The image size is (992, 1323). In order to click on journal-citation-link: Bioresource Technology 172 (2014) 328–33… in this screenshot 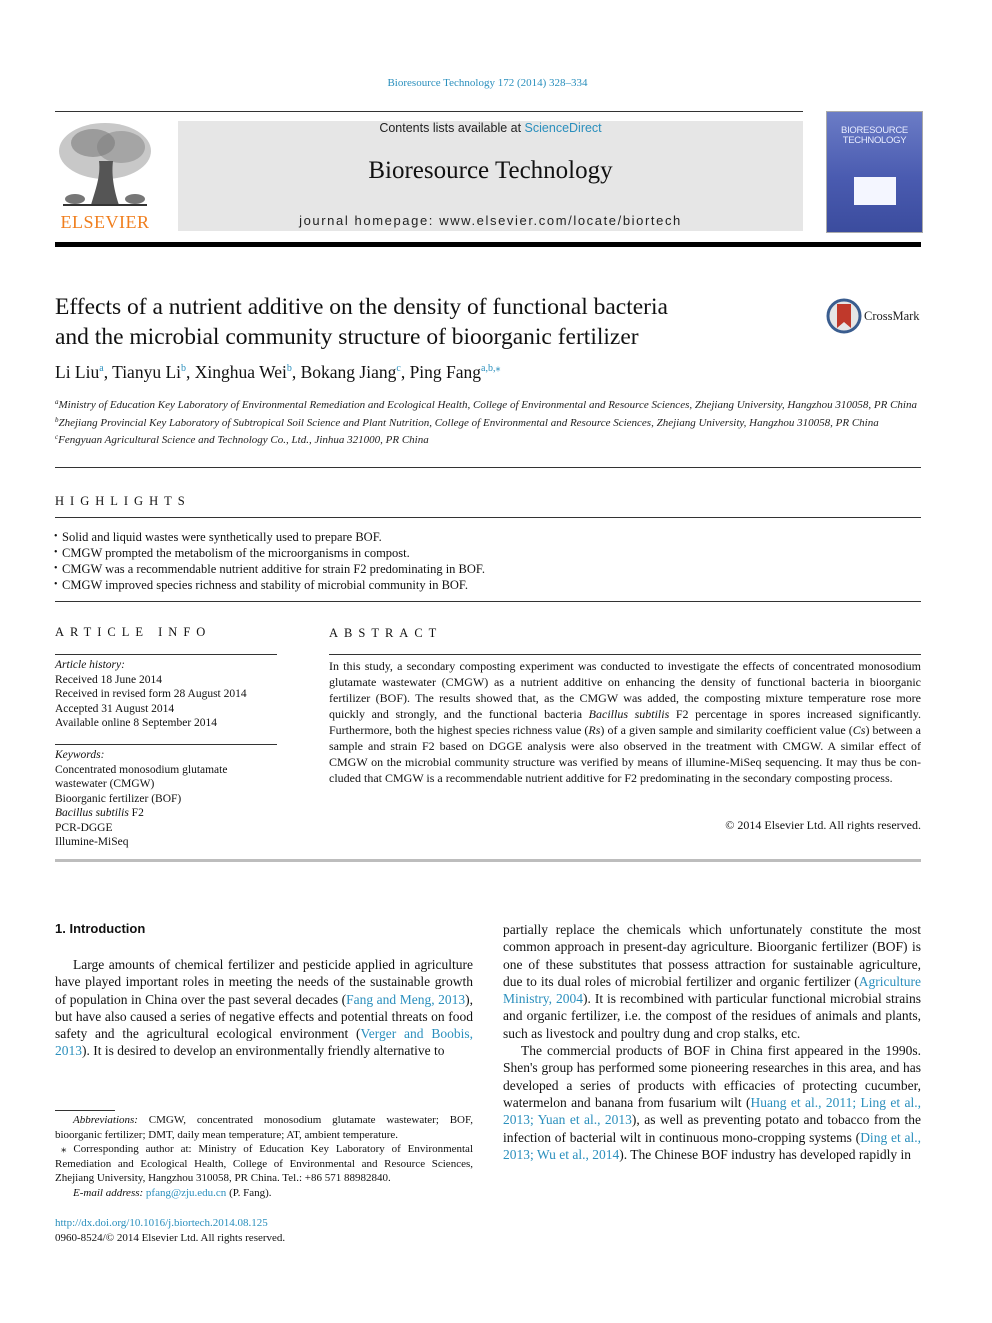, I will do `click(487, 83)`.